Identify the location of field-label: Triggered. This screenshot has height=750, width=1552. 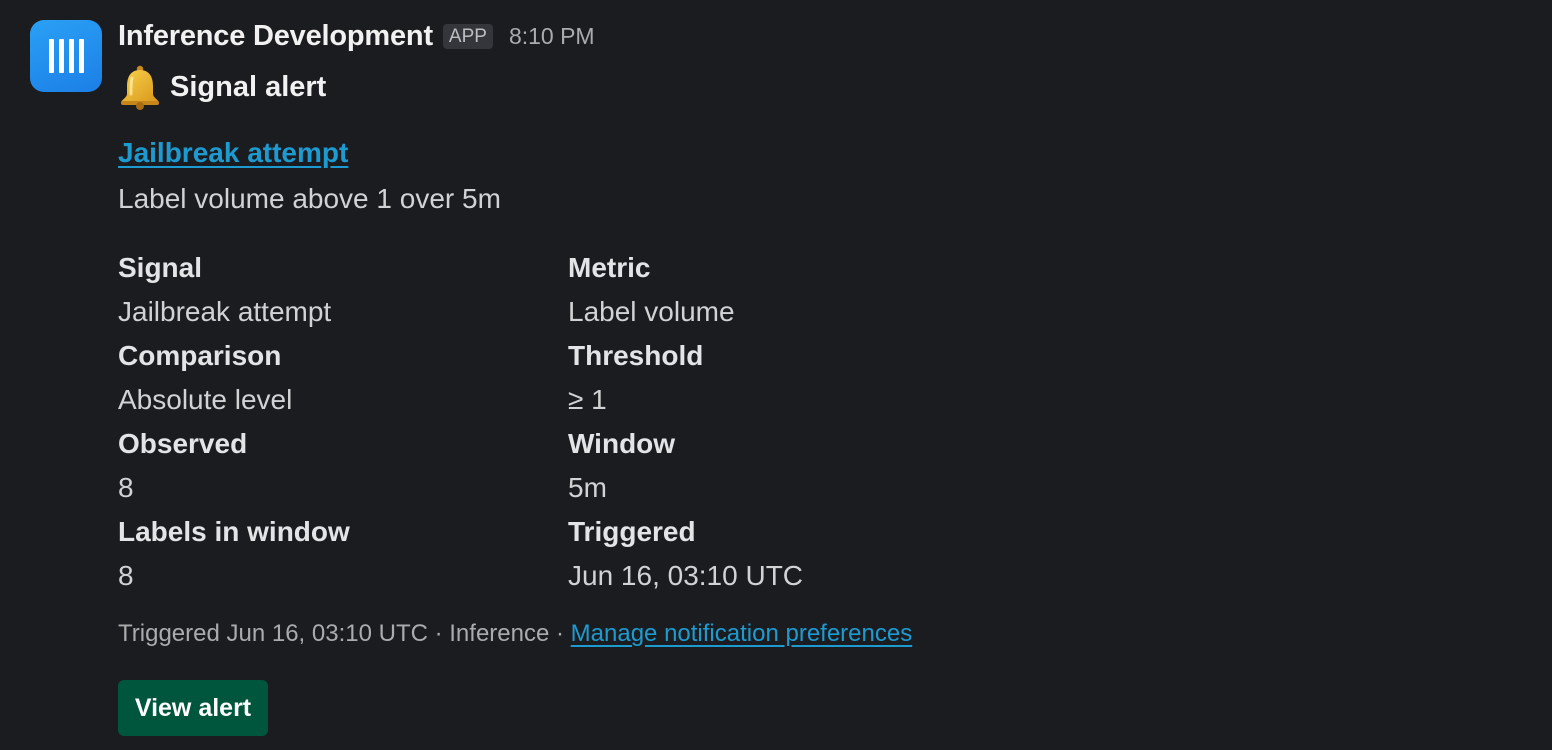
(632, 531).